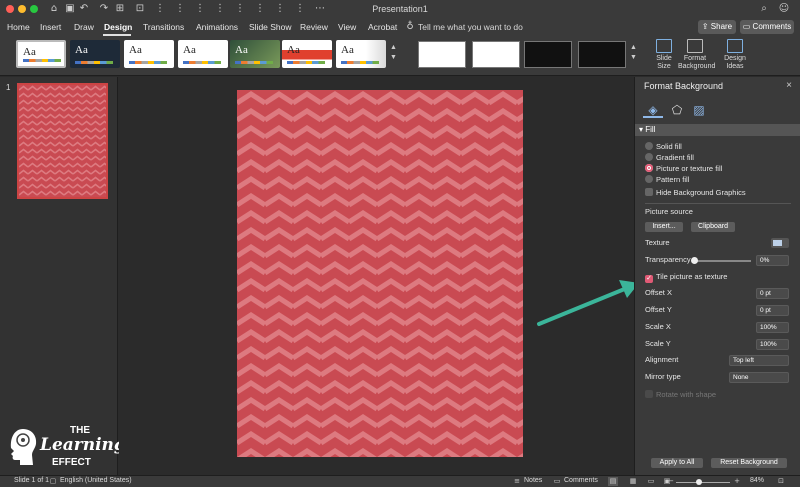 Image resolution: width=800 pixels, height=487 pixels. What do you see at coordinates (633, 481) in the screenshot?
I see `slide-sorter-icon: ▦` at bounding box center [633, 481].